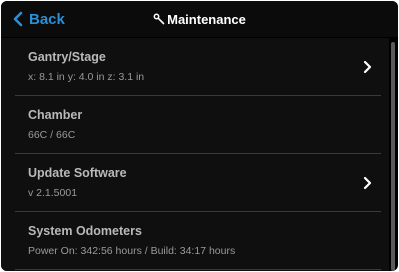 The height and width of the screenshot is (272, 399). Describe the element at coordinates (393, 156) in the screenshot. I see `scrollbar` at that location.